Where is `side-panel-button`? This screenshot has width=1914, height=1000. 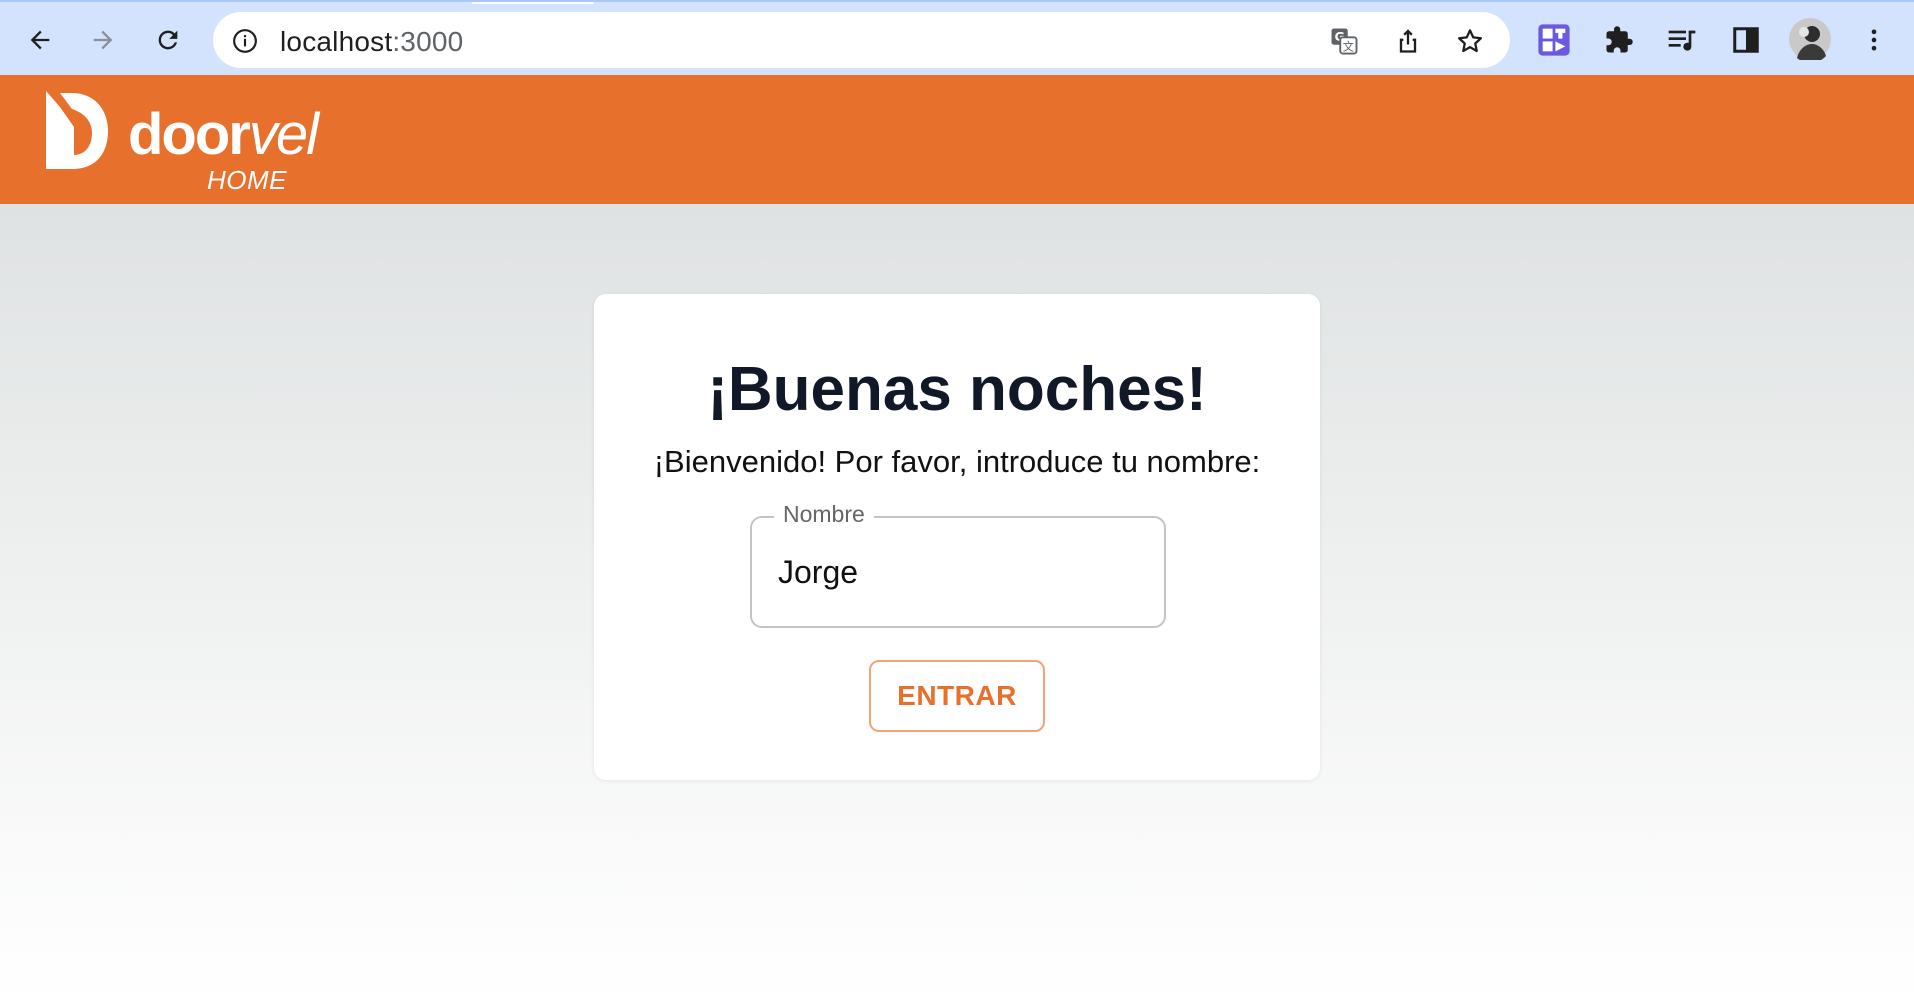
side-panel-button is located at coordinates (1746, 40).